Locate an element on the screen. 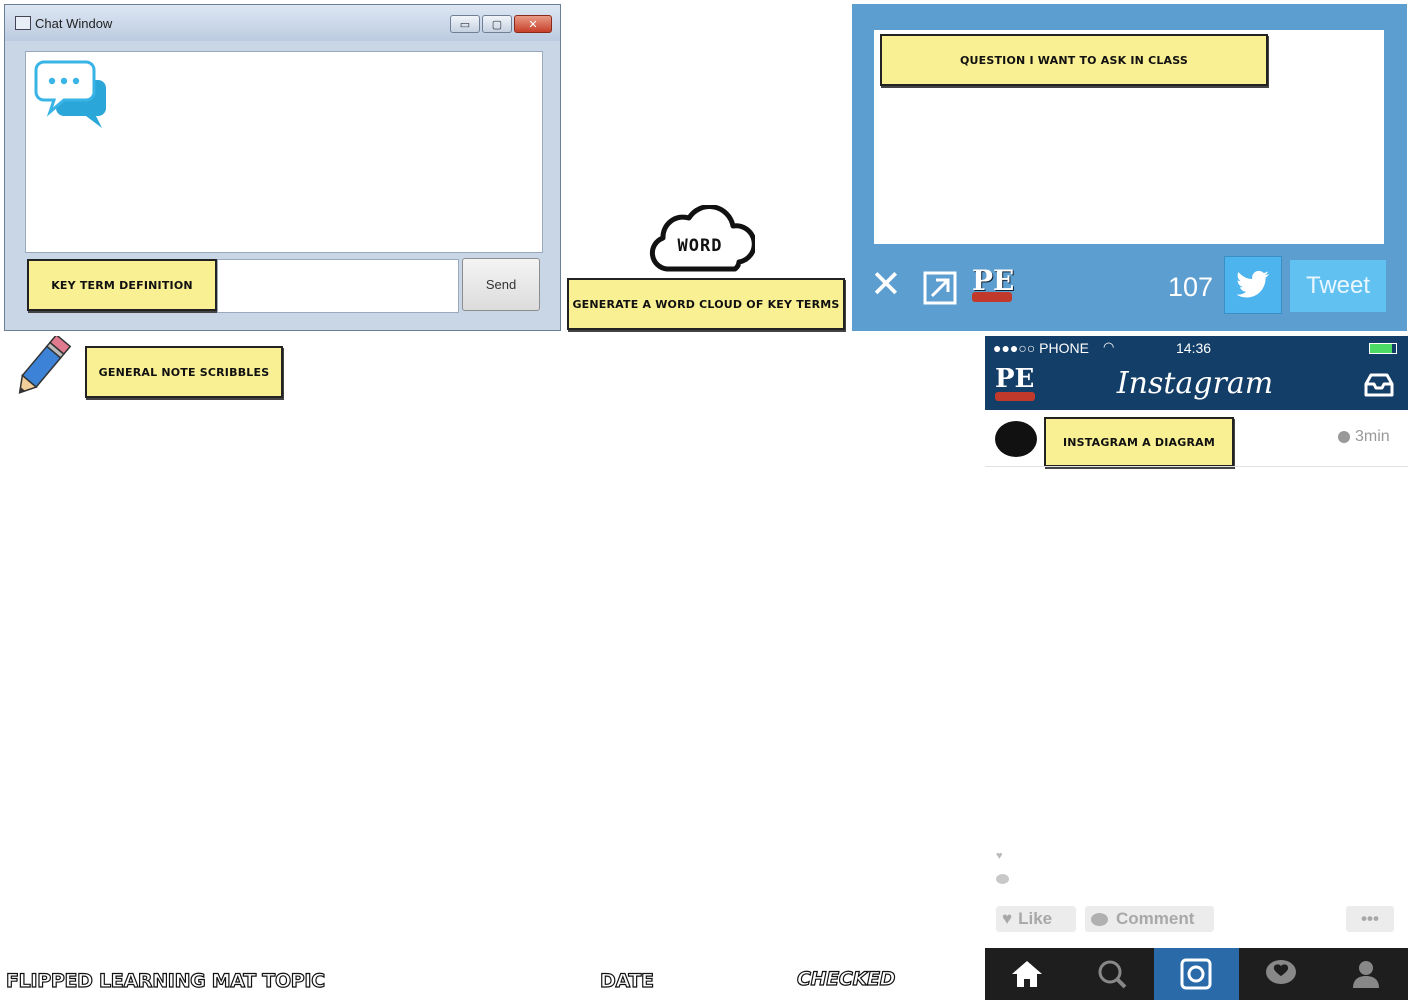 Image resolution: width=1410 pixels, height=1000 pixels. twitter-bird-icon is located at coordinates (1253, 285).